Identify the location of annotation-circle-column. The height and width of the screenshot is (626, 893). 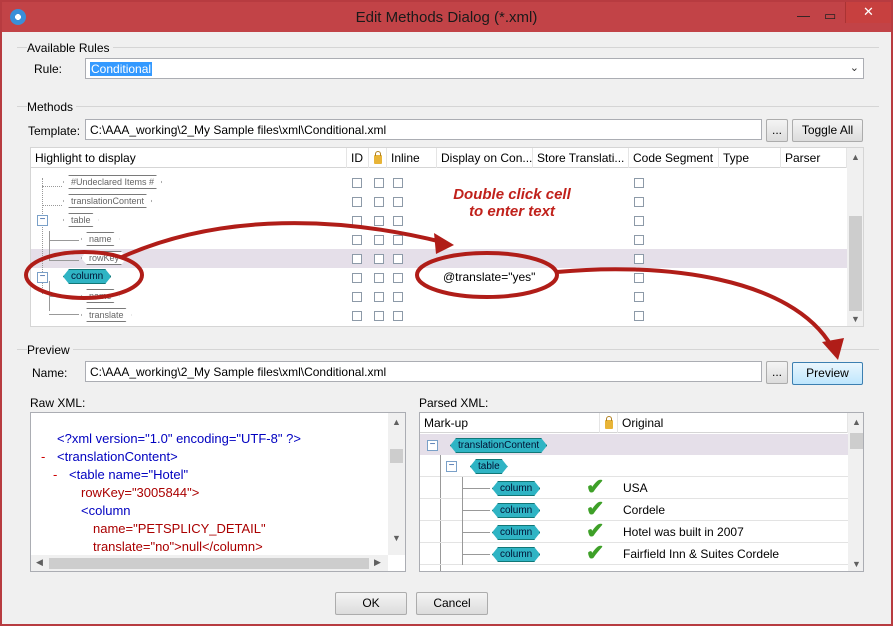
(84, 275).